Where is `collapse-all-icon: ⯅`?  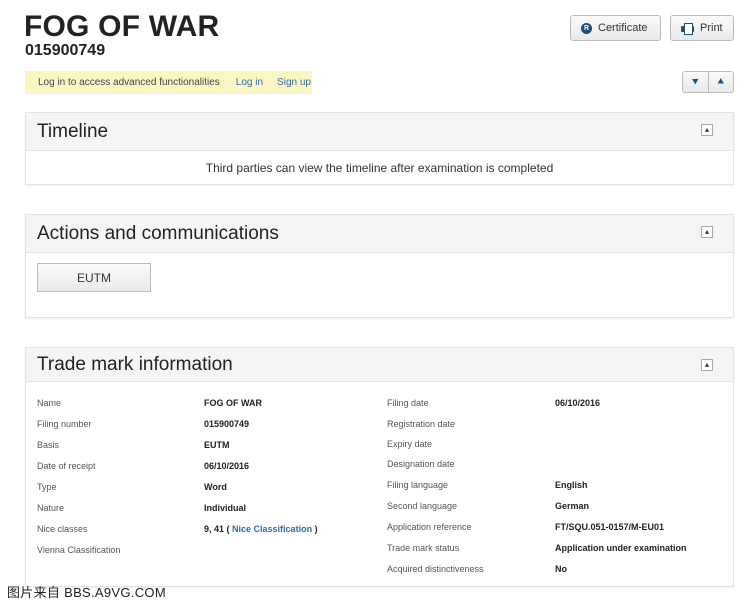 collapse-all-icon: ⯅ is located at coordinates (720, 82).